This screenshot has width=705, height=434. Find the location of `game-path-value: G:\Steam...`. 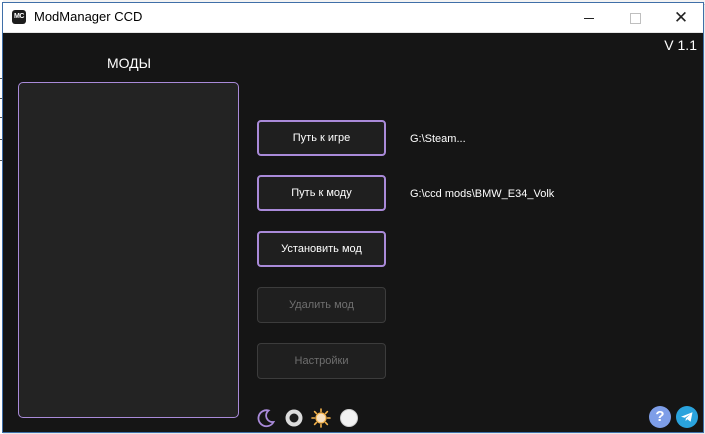

game-path-value: G:\Steam... is located at coordinates (438, 139).